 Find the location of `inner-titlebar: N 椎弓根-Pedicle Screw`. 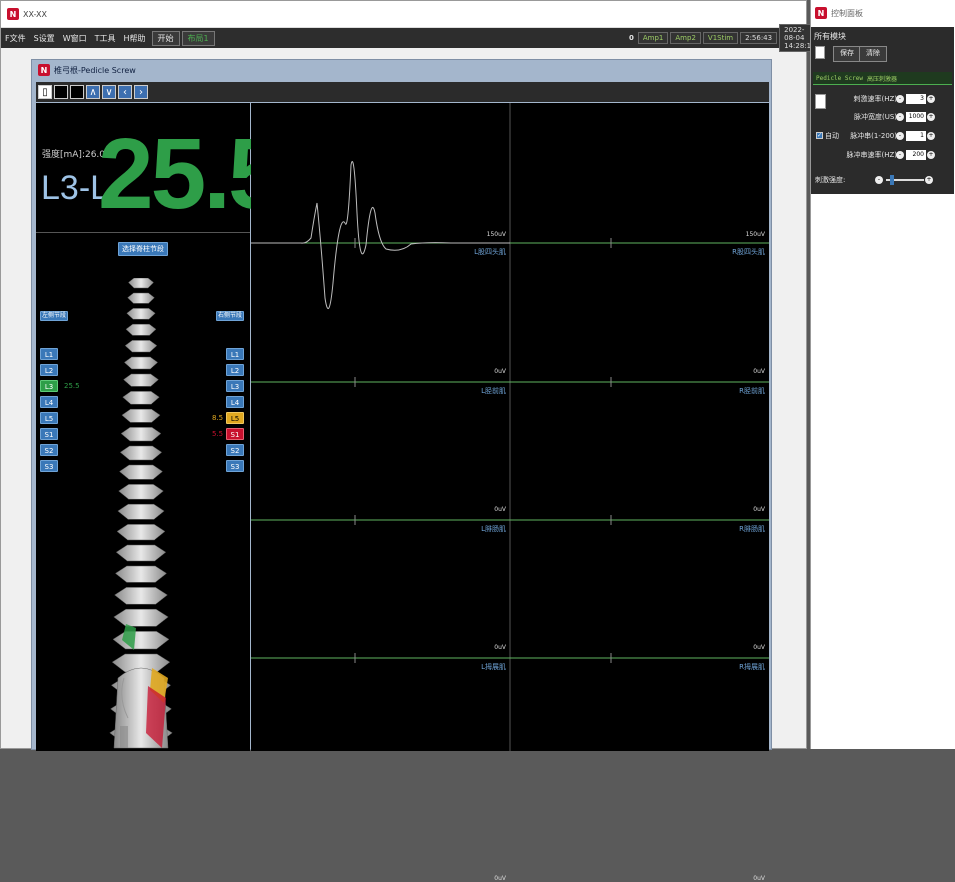

inner-titlebar: N 椎弓根-Pedicle Screw is located at coordinates (401, 70).